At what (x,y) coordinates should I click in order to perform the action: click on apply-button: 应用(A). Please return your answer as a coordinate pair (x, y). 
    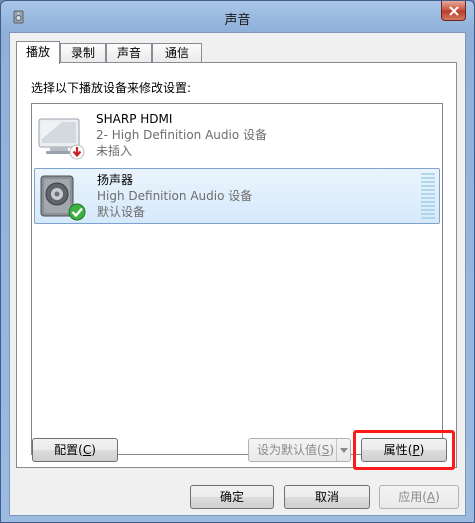
    Looking at the image, I should click on (419, 497).